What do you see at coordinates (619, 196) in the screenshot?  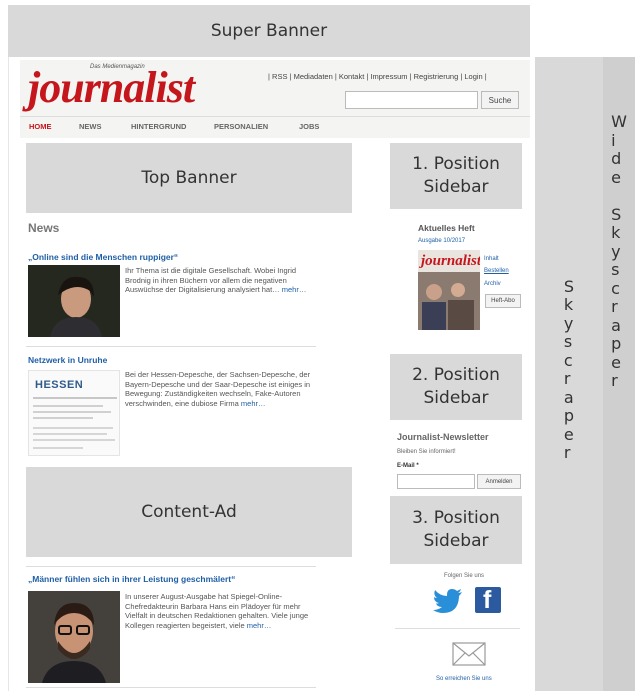 I see `letter` at bounding box center [619, 196].